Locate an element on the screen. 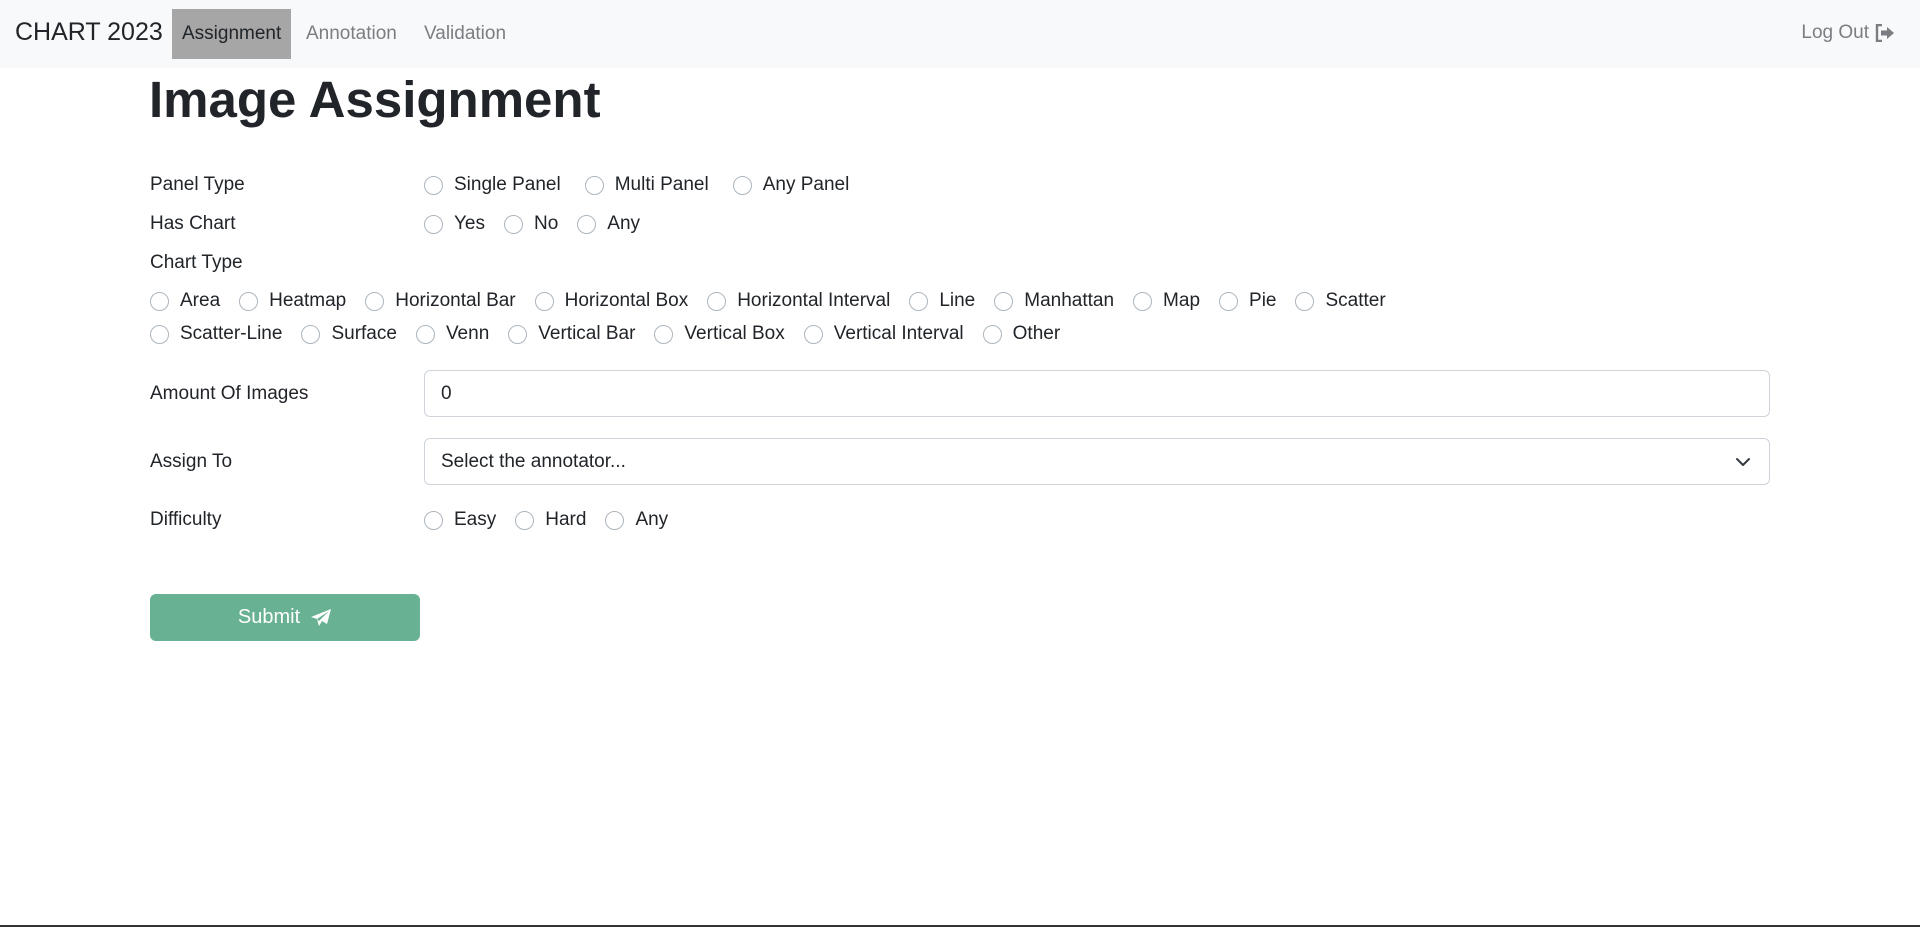 This screenshot has height=927, width=1920. radio-has-chart-yes: Yes is located at coordinates (454, 224).